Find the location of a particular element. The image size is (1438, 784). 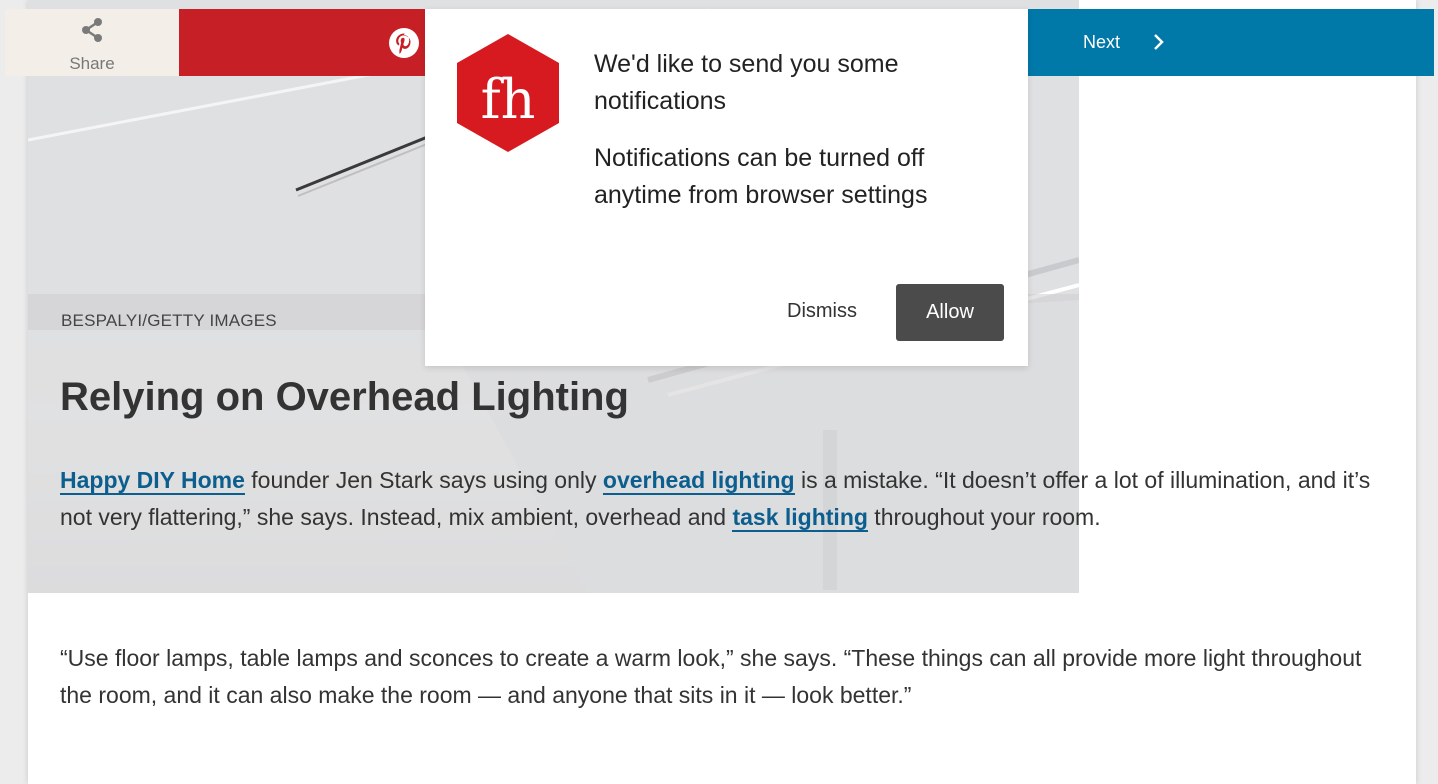

notification-title: We'd like to send you some notifications is located at coordinates (746, 82).